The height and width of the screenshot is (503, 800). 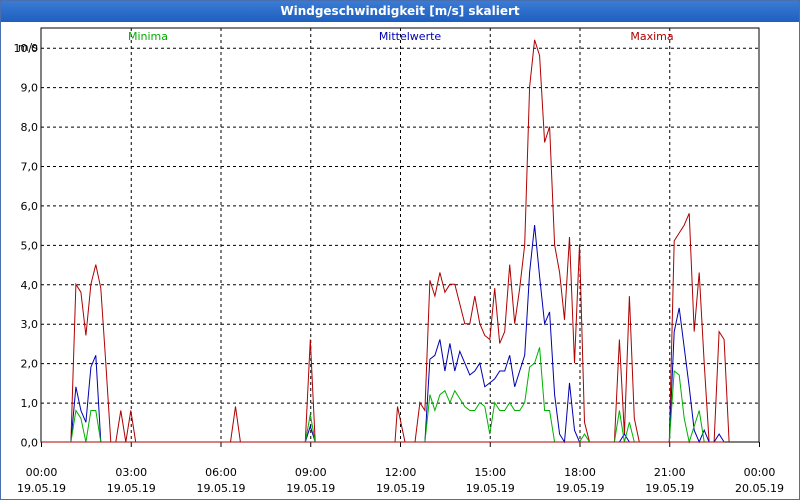 What do you see at coordinates (30, 127) in the screenshot?
I see `y-tick-label: 8,0` at bounding box center [30, 127].